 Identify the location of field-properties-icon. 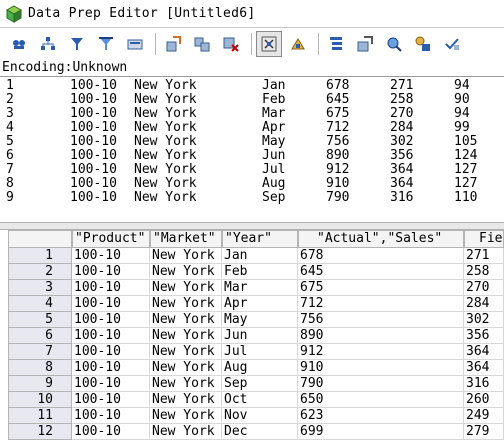
(135, 44).